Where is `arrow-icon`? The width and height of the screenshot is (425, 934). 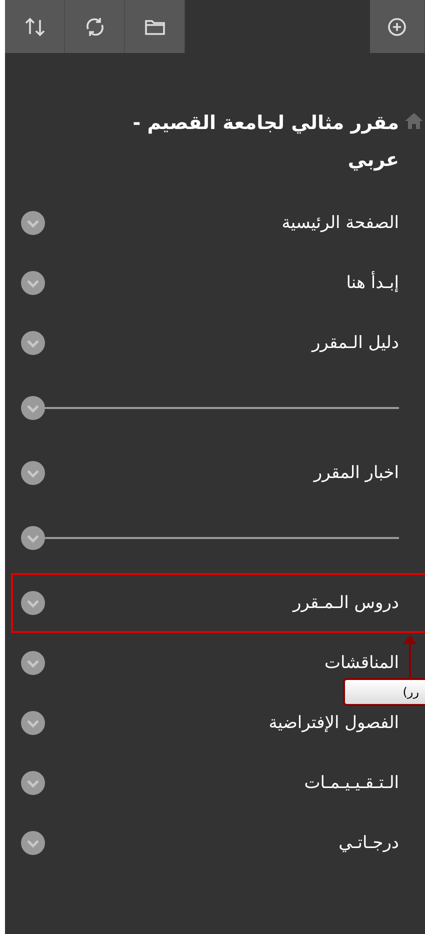 arrow-icon is located at coordinates (410, 657).